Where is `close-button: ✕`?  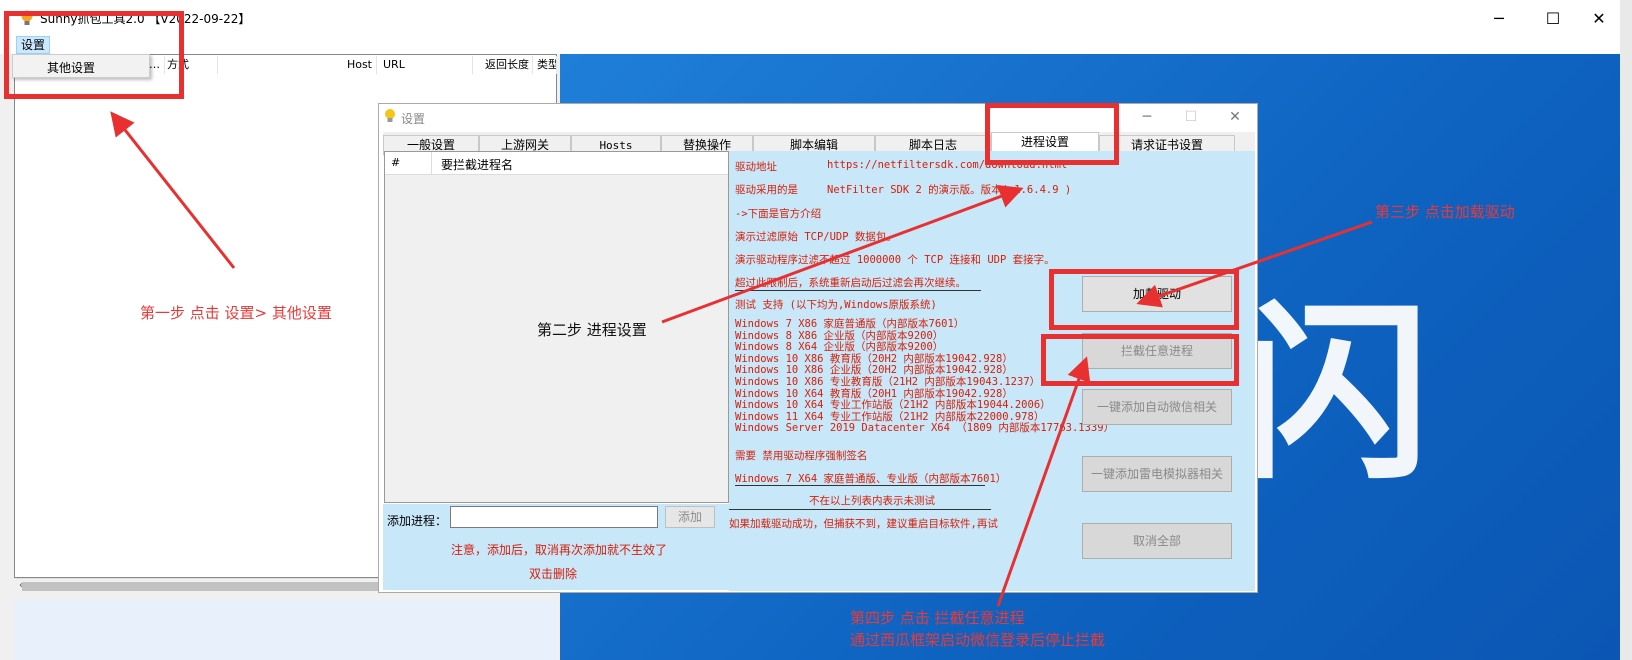
close-button: ✕ is located at coordinates (1599, 18).